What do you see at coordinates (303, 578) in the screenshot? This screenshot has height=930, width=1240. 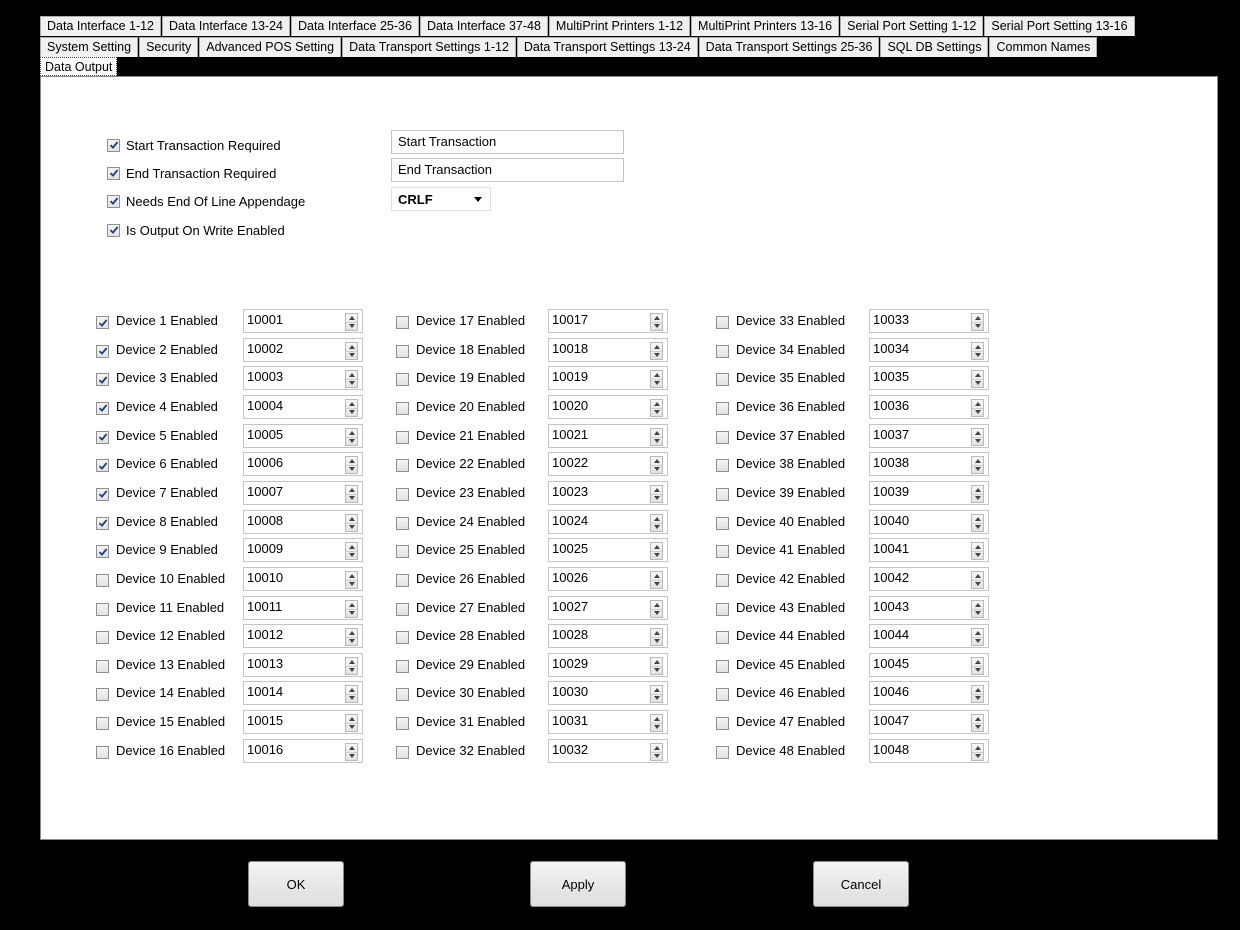 I see `device-port-input: 10010` at bounding box center [303, 578].